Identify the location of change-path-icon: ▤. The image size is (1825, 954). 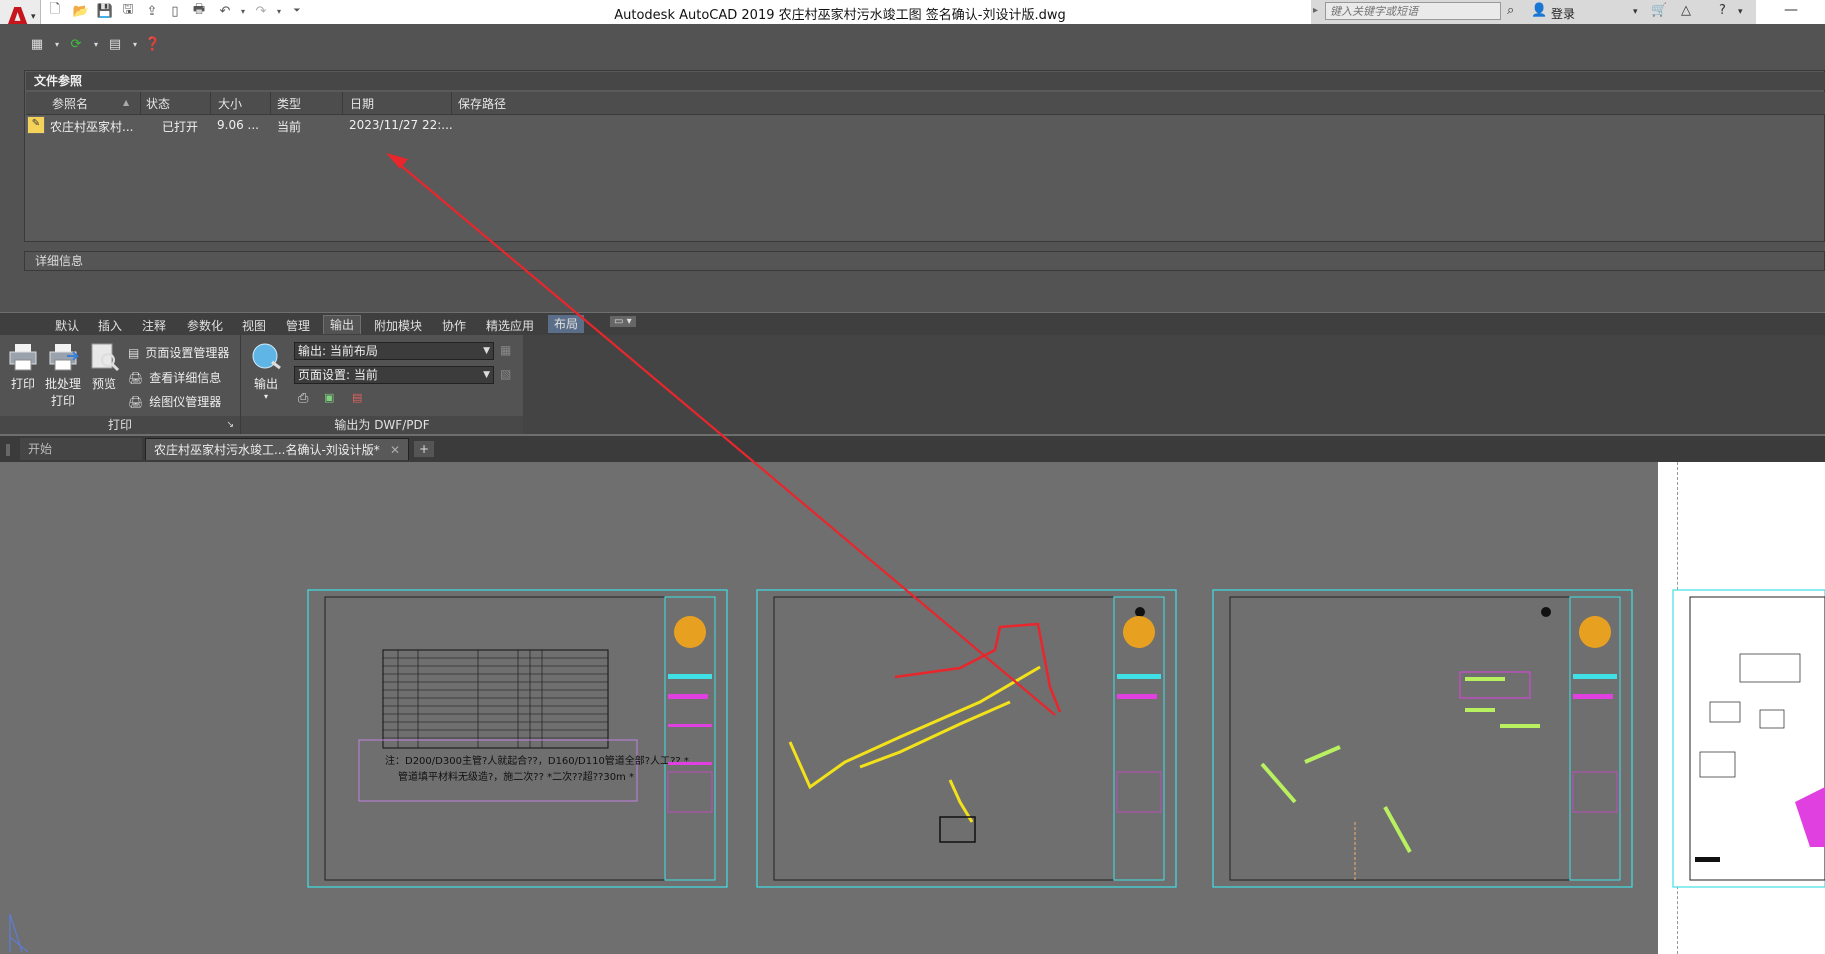
(115, 44).